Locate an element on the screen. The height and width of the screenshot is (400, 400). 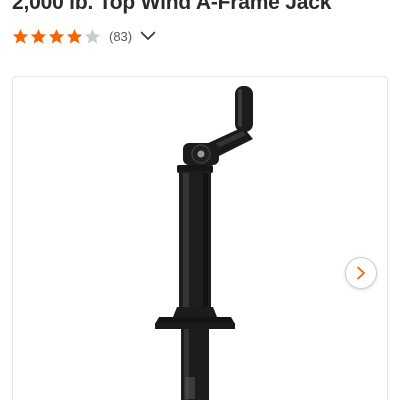
star-empty-icon is located at coordinates (92, 36).